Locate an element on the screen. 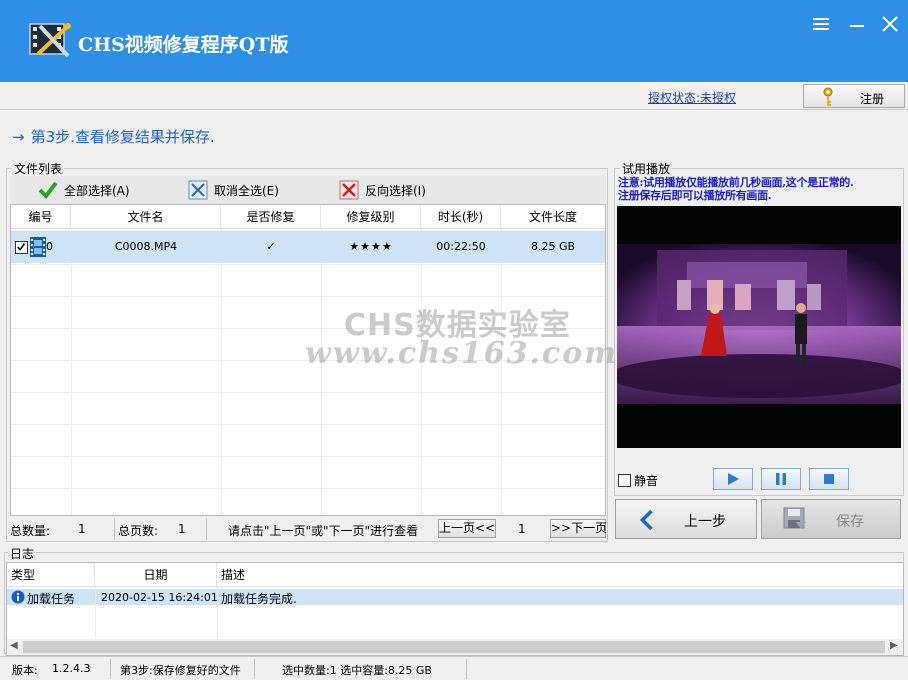  total-count-label: 总数量: is located at coordinates (30, 531).